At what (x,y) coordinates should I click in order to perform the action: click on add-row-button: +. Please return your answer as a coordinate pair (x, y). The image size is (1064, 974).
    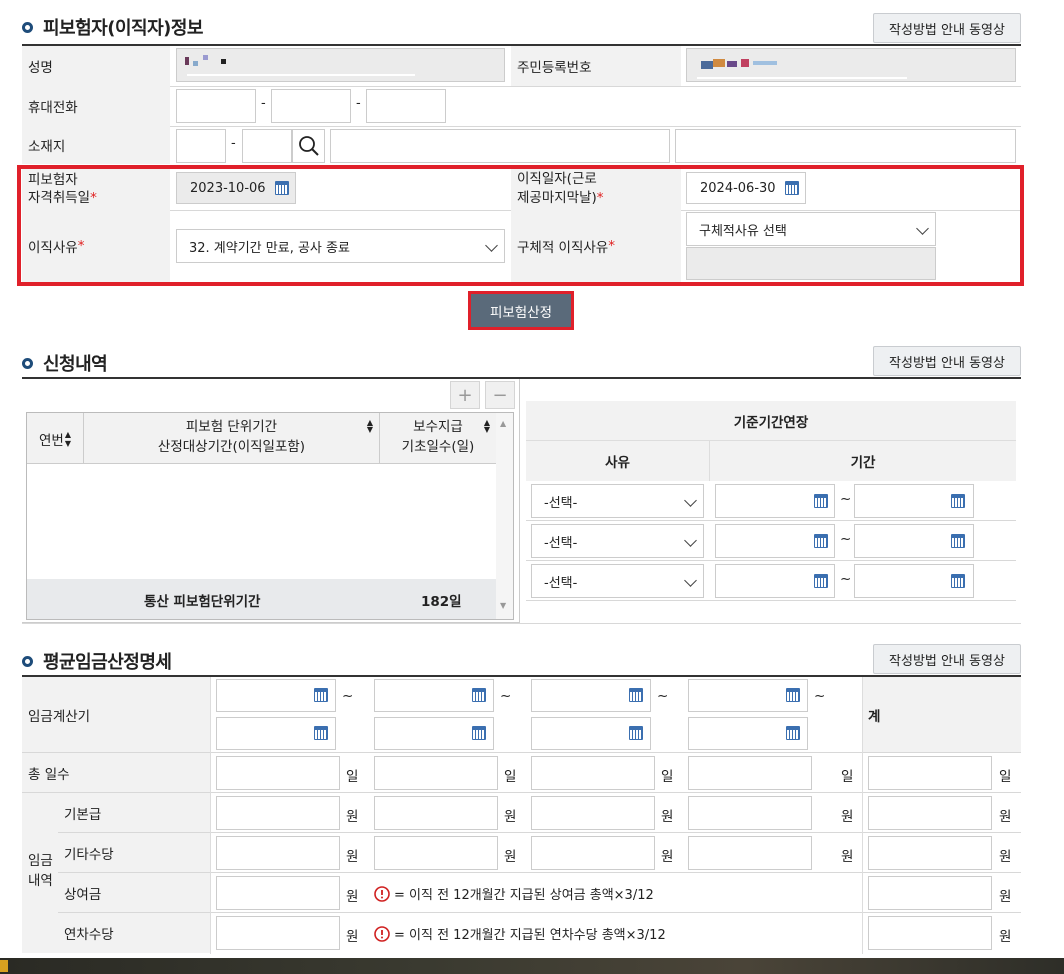
    Looking at the image, I should click on (465, 395).